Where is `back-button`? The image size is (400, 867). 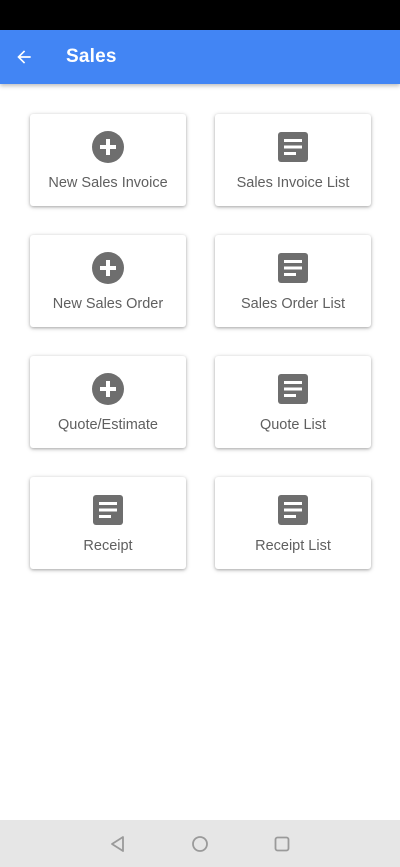 back-button is located at coordinates (24, 57).